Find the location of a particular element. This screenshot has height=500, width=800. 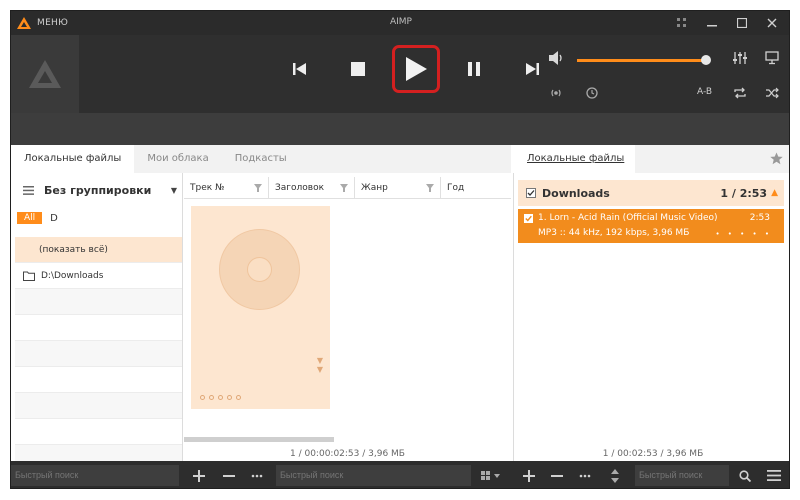

visualization-icon is located at coordinates (772, 58).